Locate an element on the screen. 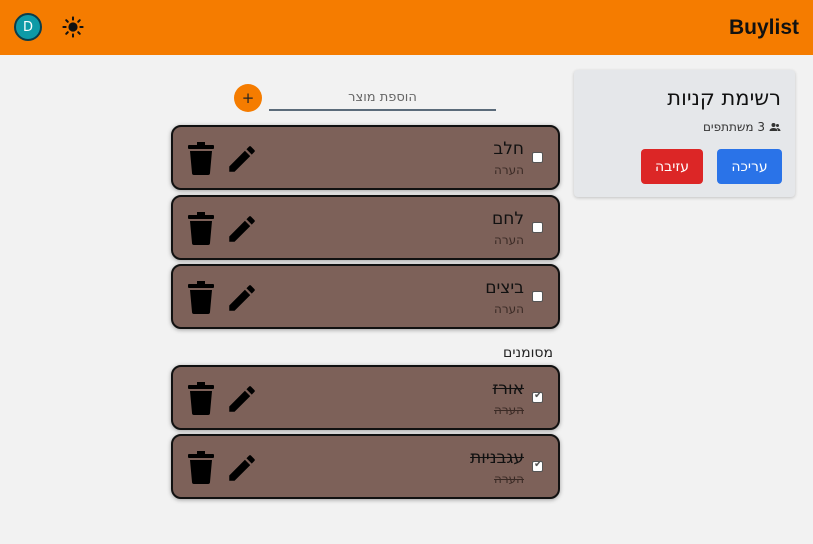 The image size is (813, 544). list-item: לחם הערה is located at coordinates (365, 227).